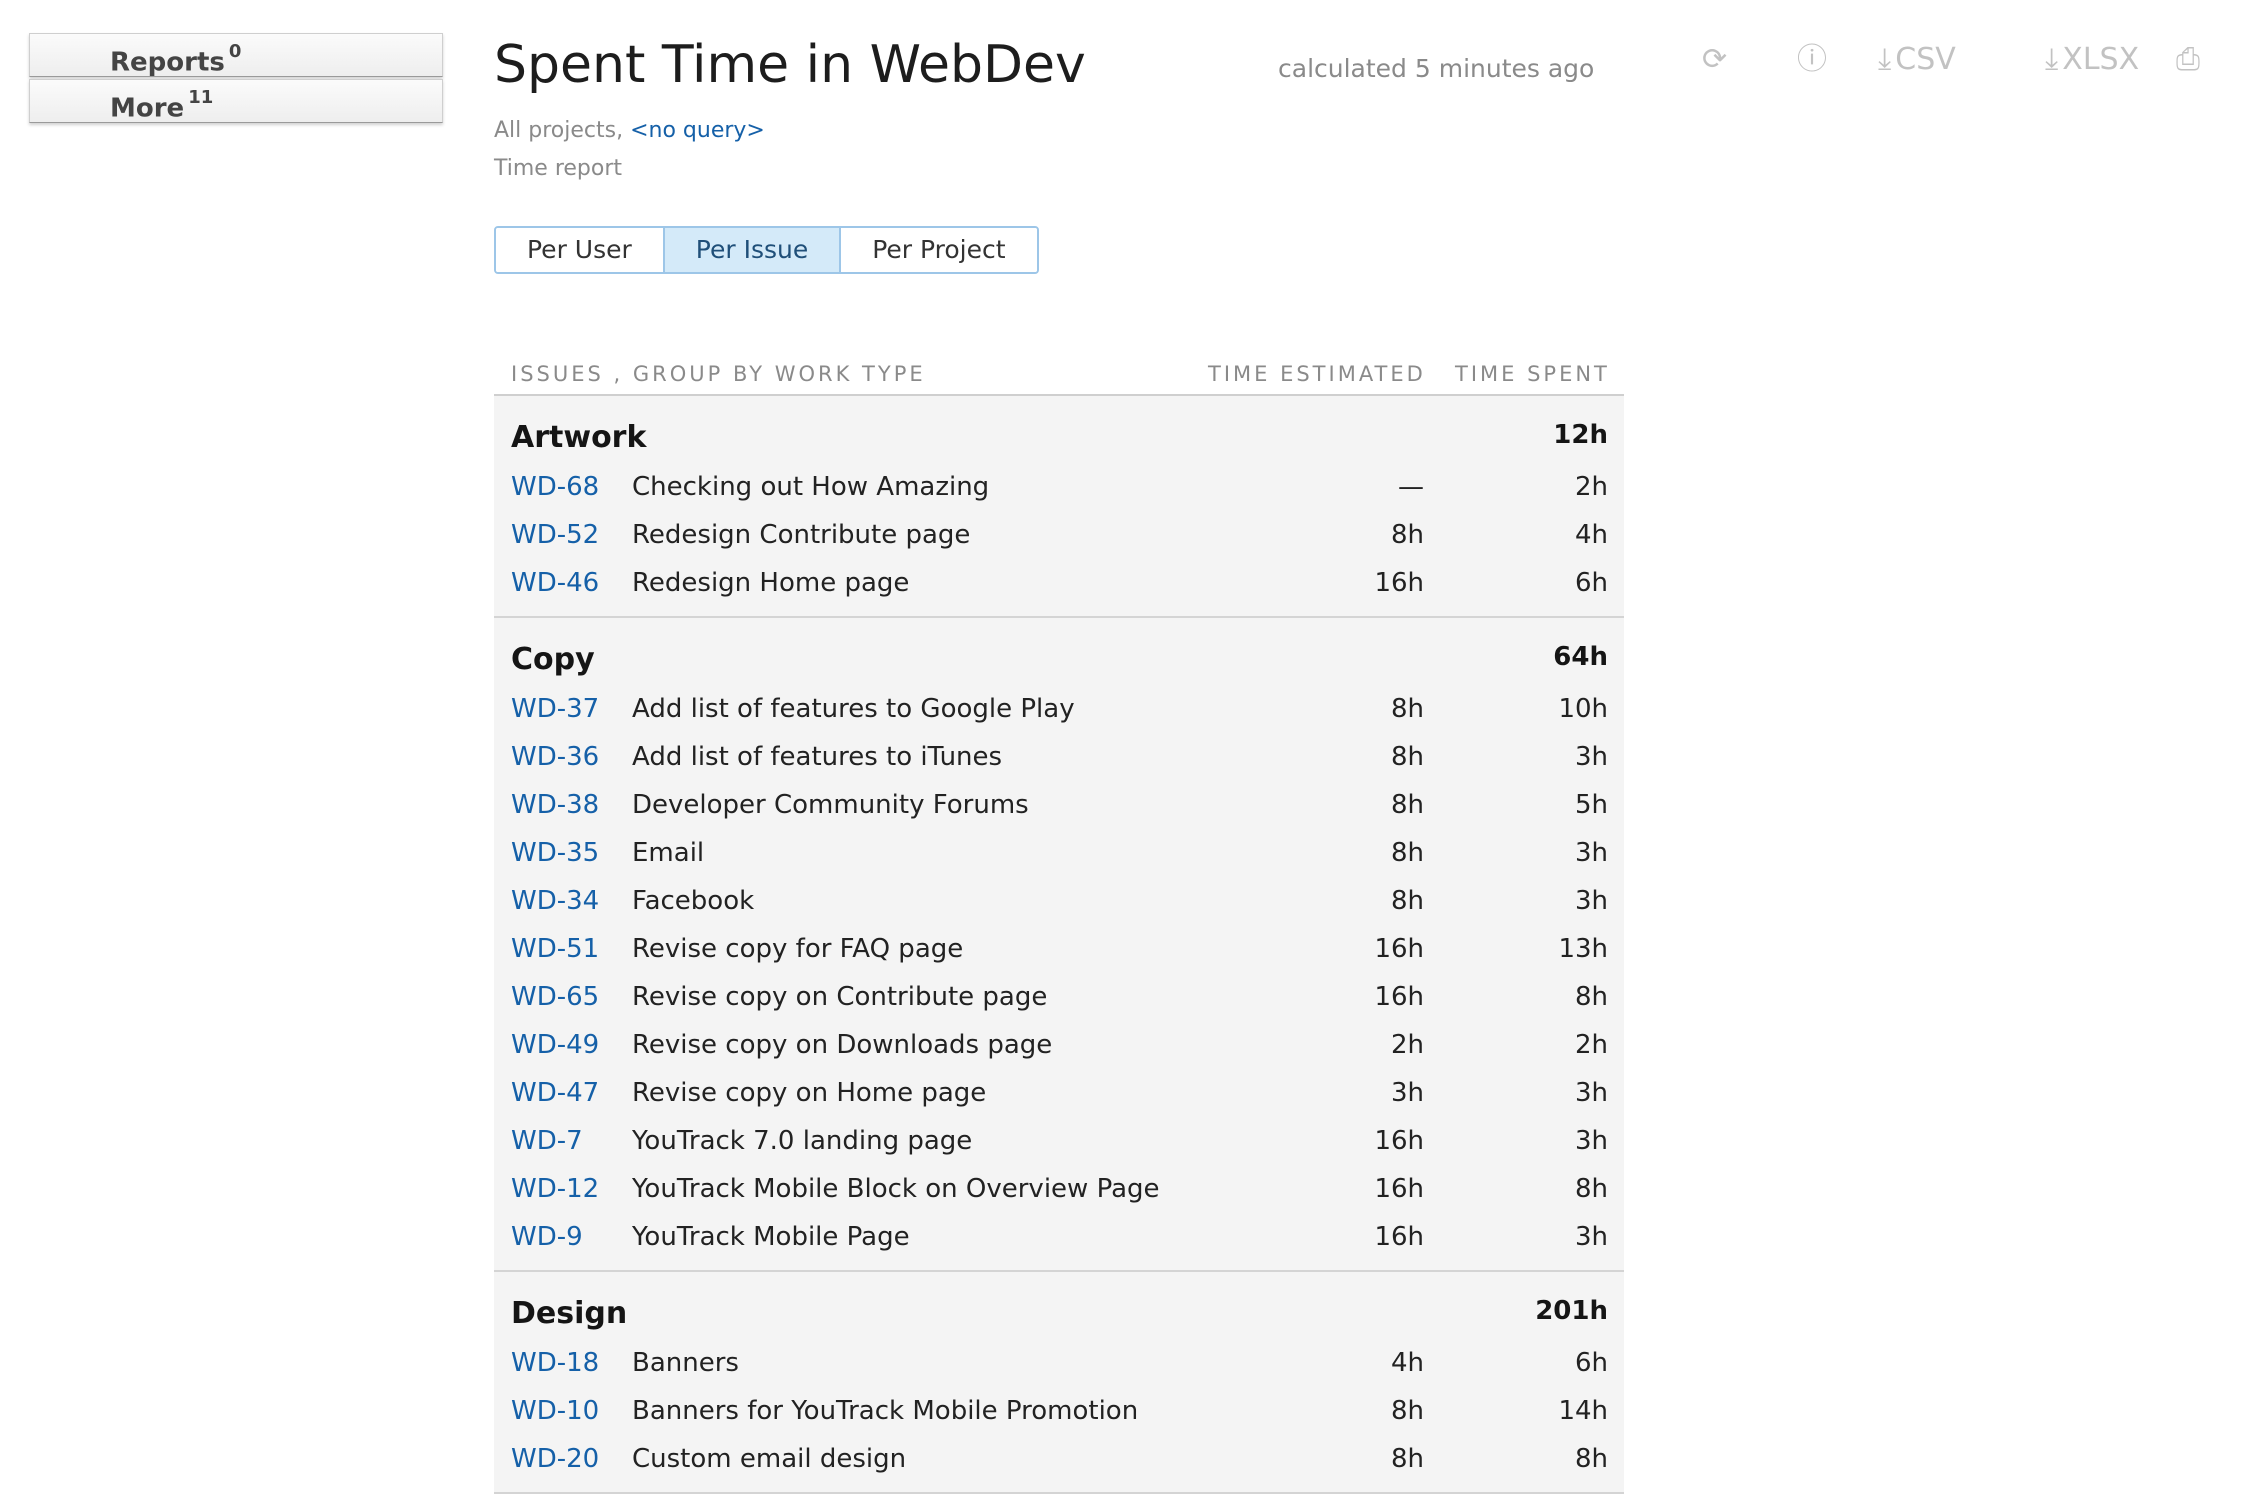 Image resolution: width=2258 pixels, height=1494 pixels. Describe the element at coordinates (555, 1363) in the screenshot. I see `issue-id-link: WD-18` at that location.